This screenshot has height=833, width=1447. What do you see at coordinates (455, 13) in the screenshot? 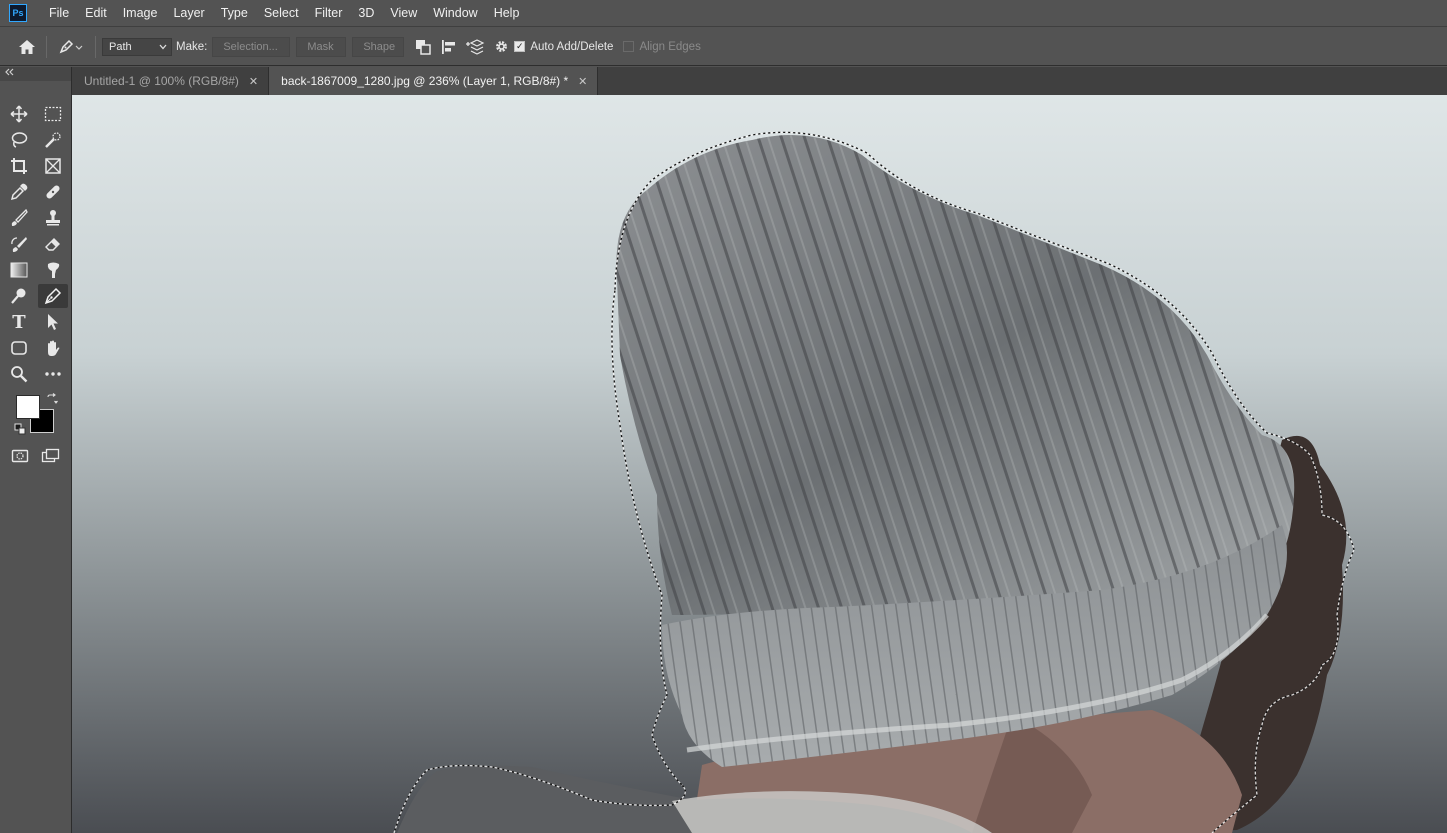
I see `menu-window: Window` at bounding box center [455, 13].